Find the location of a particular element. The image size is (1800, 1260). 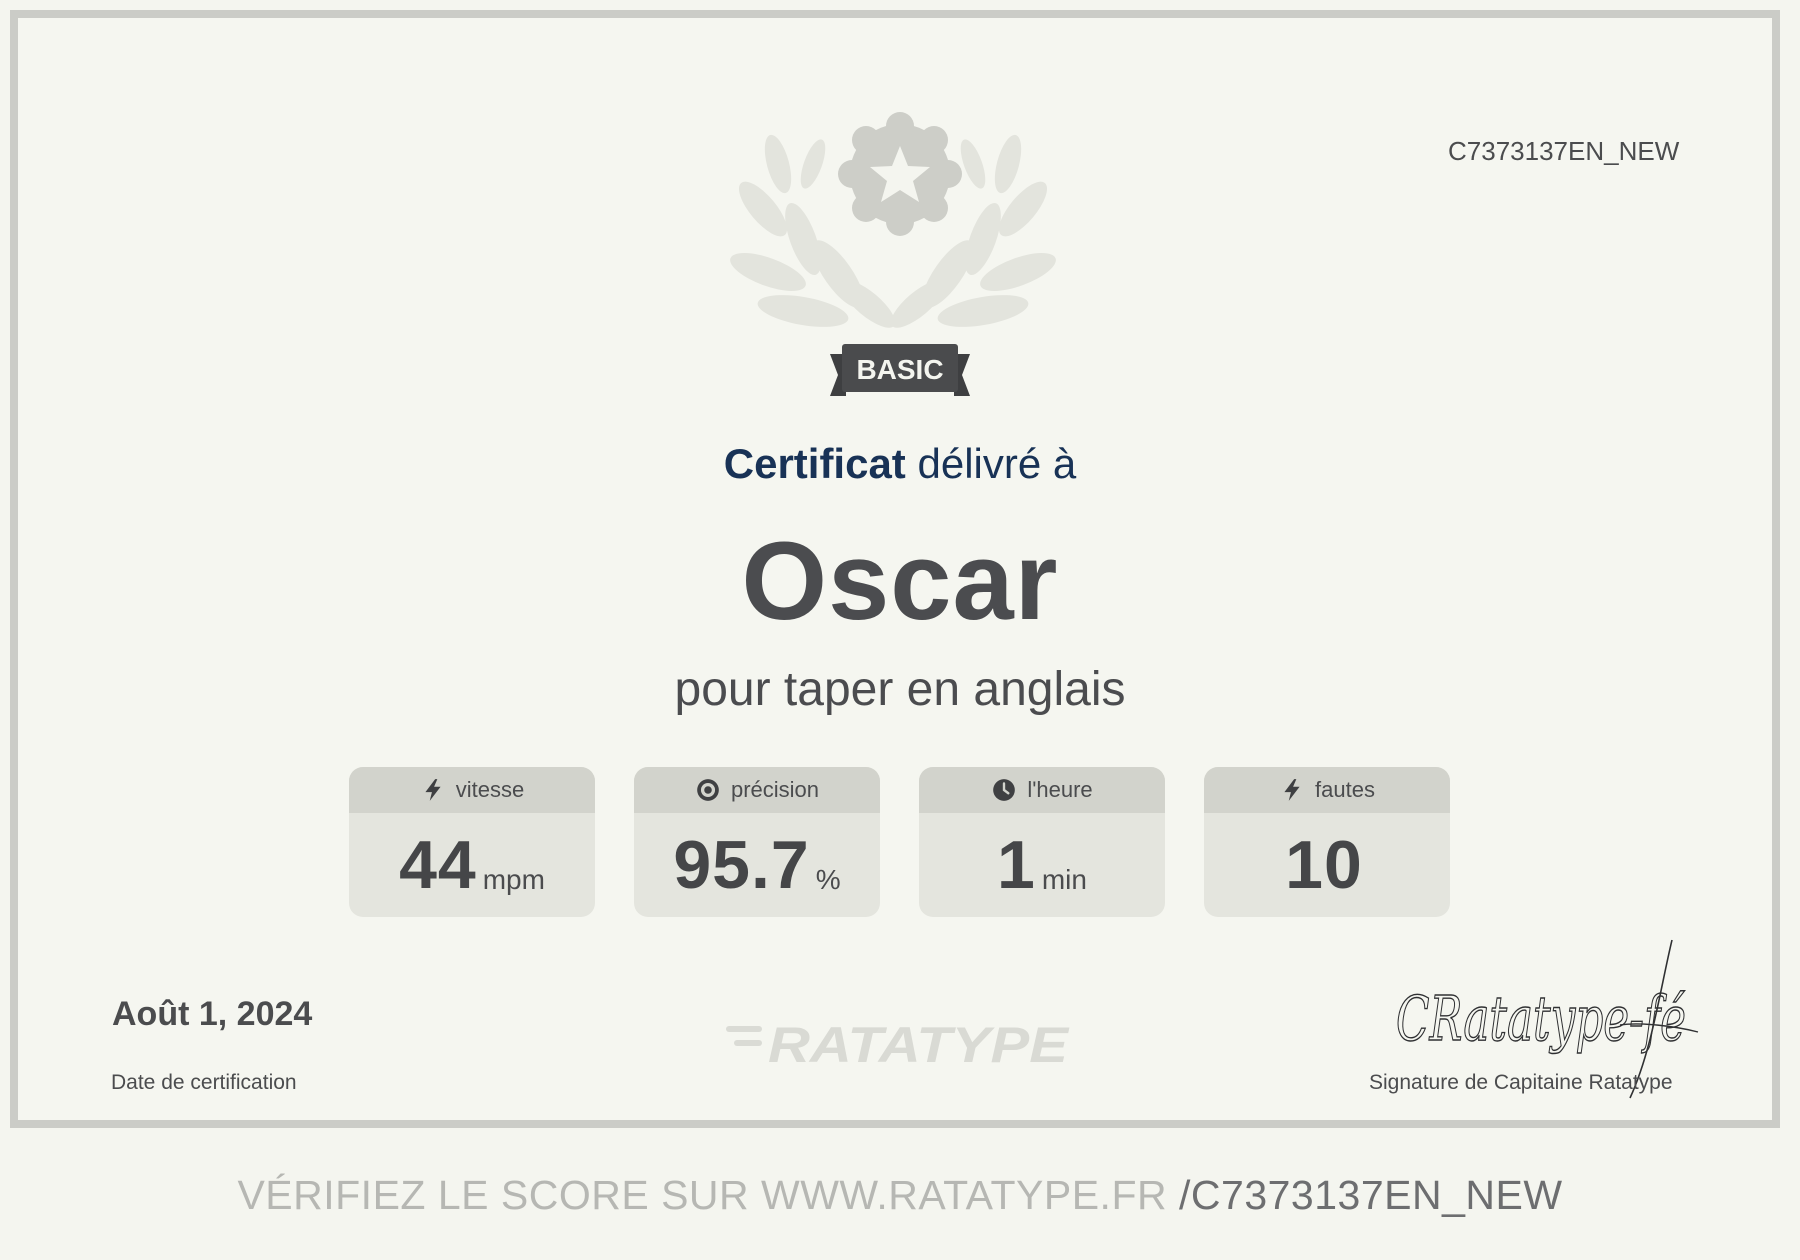

stat-unit: min is located at coordinates (1064, 879).